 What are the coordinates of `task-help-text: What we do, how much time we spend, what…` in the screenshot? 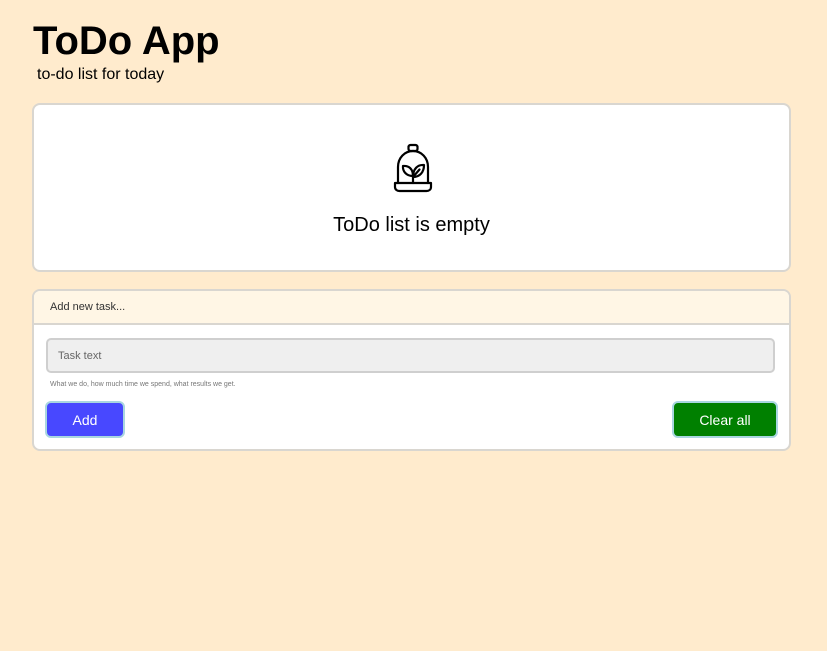 It's located at (143, 384).